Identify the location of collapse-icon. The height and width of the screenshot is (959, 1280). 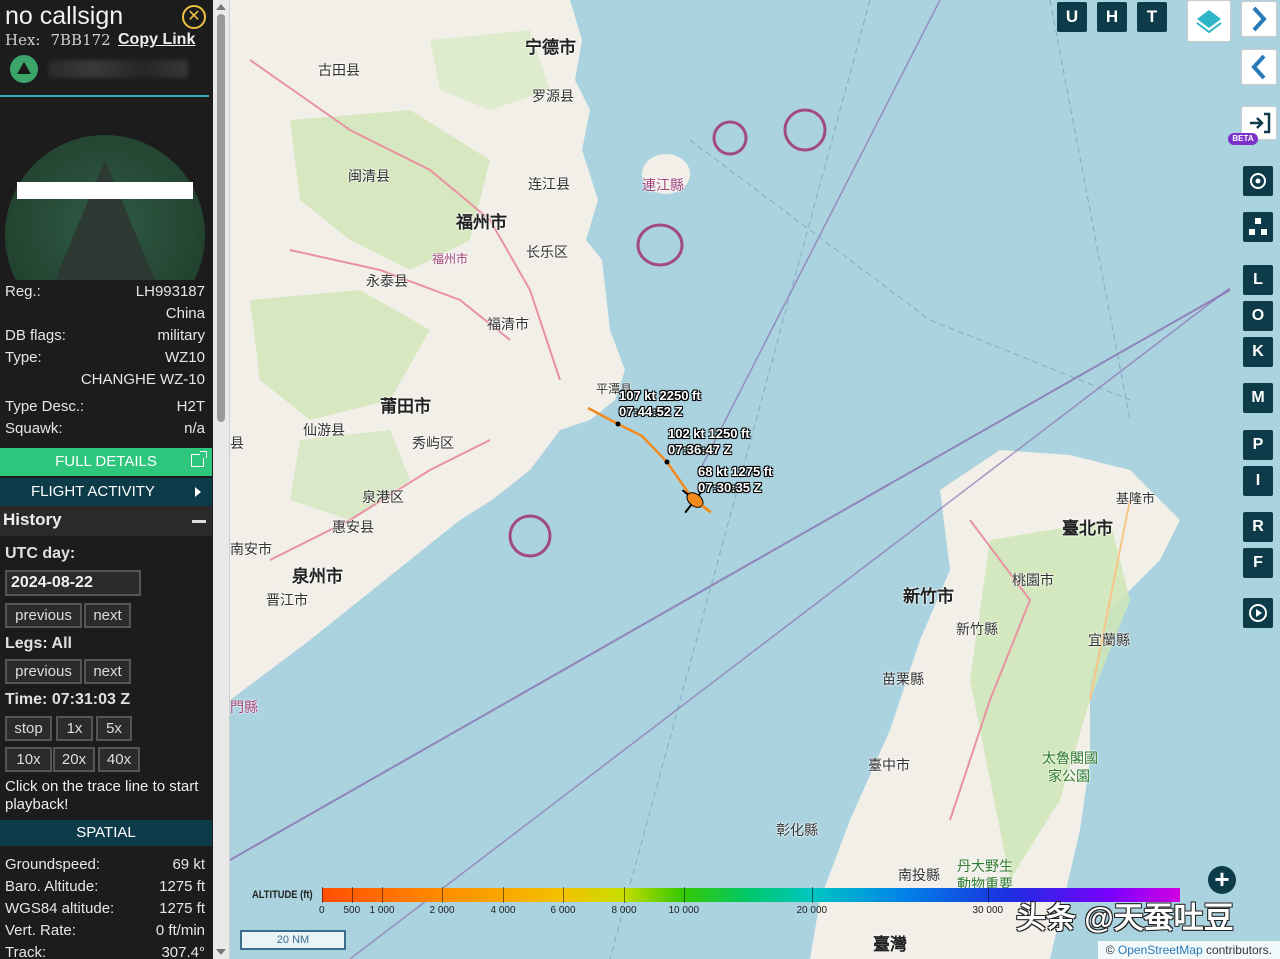
(199, 521).